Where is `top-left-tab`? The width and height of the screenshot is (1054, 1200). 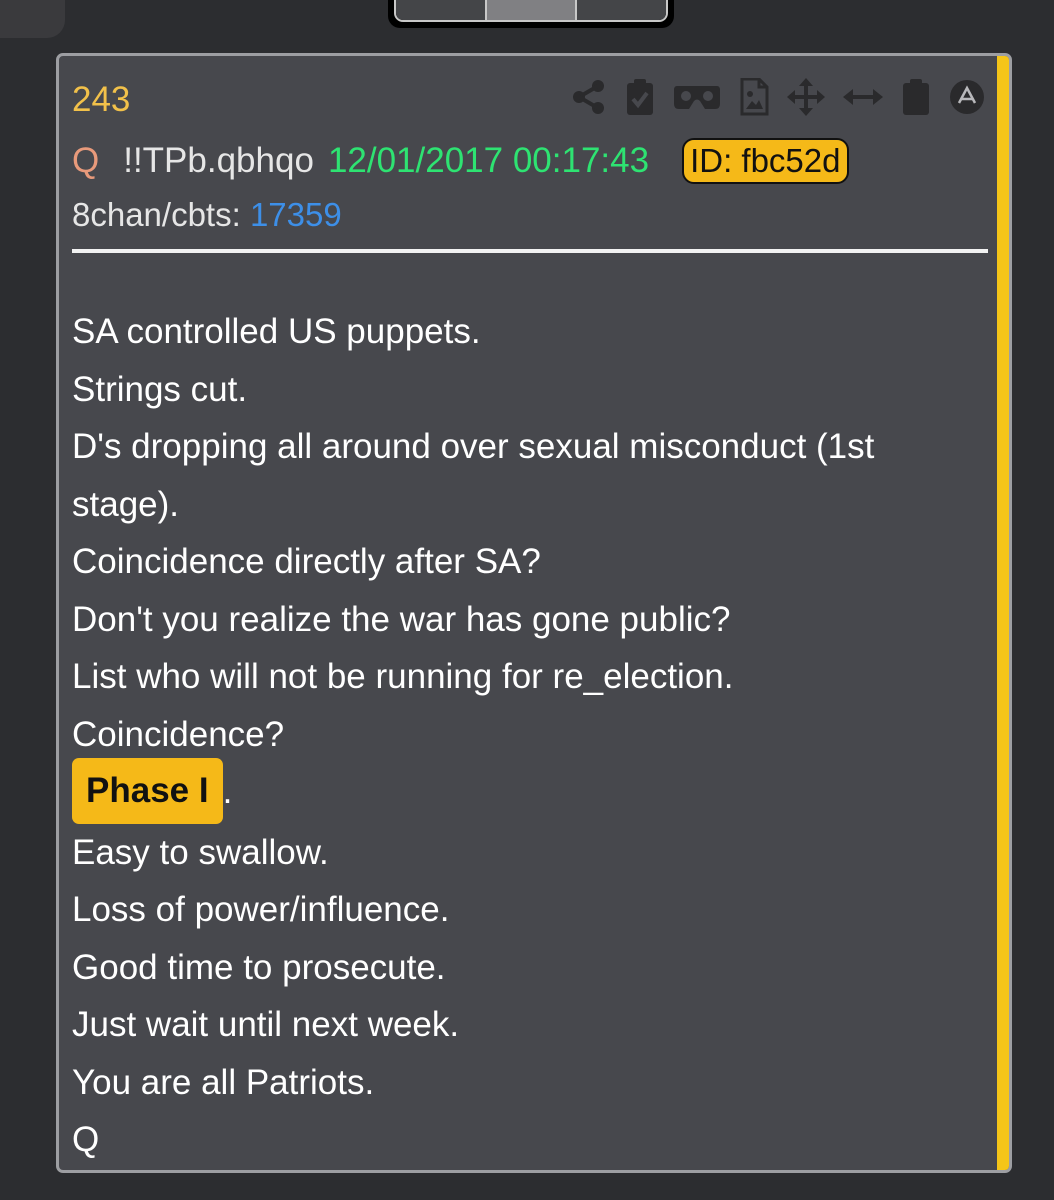
top-left-tab is located at coordinates (32, 19).